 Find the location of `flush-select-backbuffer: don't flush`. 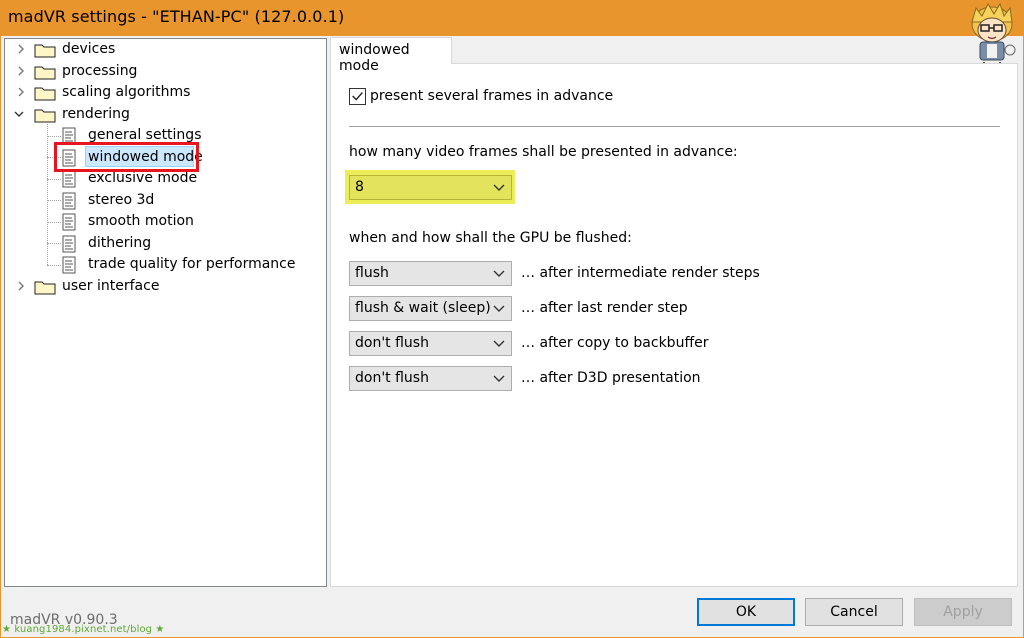

flush-select-backbuffer: don't flush is located at coordinates (430, 343).